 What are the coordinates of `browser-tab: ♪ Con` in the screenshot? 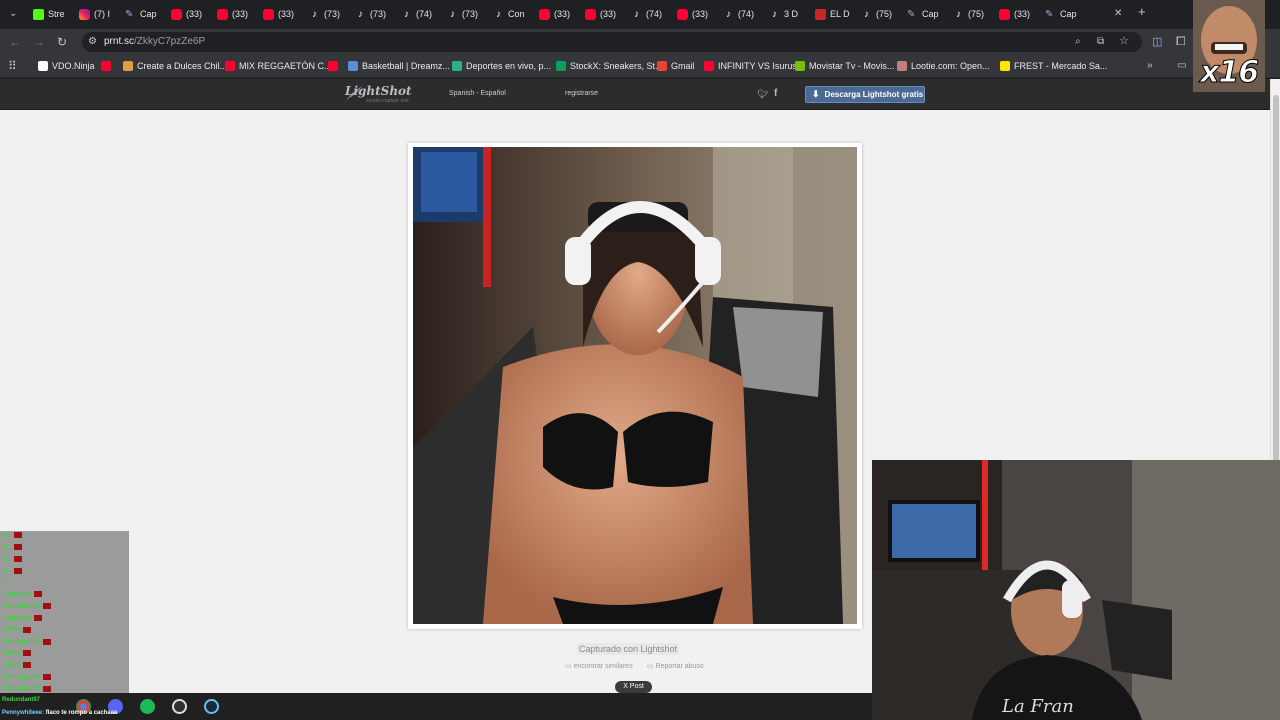 It's located at (513, 14).